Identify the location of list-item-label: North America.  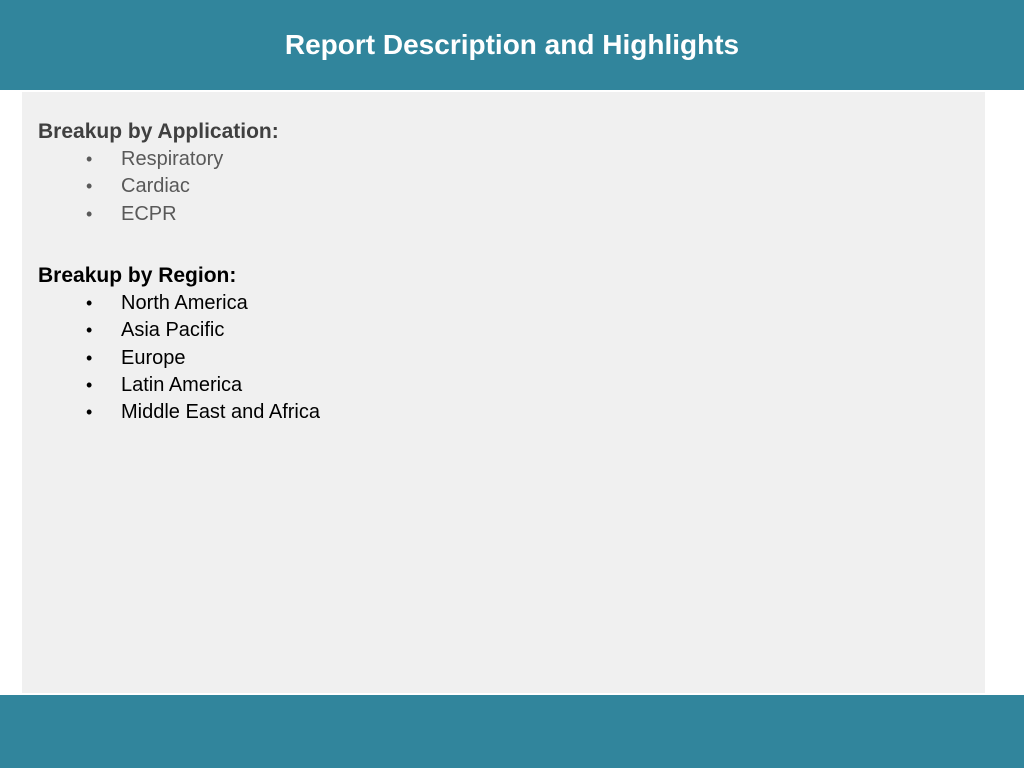
(184, 303).